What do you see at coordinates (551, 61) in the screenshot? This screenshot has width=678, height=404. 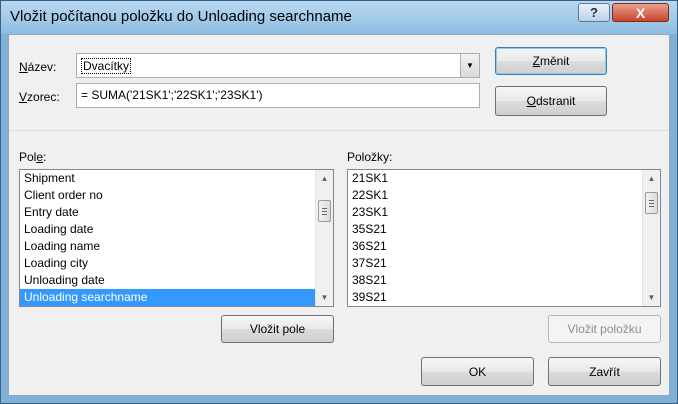 I see `modify-button: Změnit` at bounding box center [551, 61].